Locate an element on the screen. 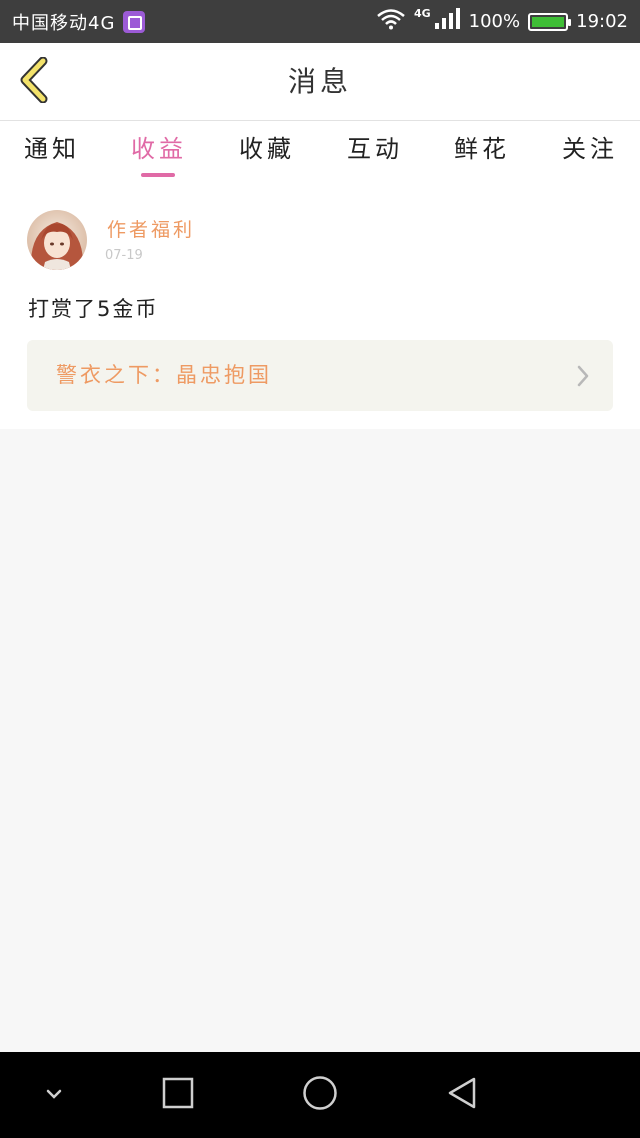 The width and height of the screenshot is (640, 1138). tab-label: 互动 is located at coordinates (375, 149).